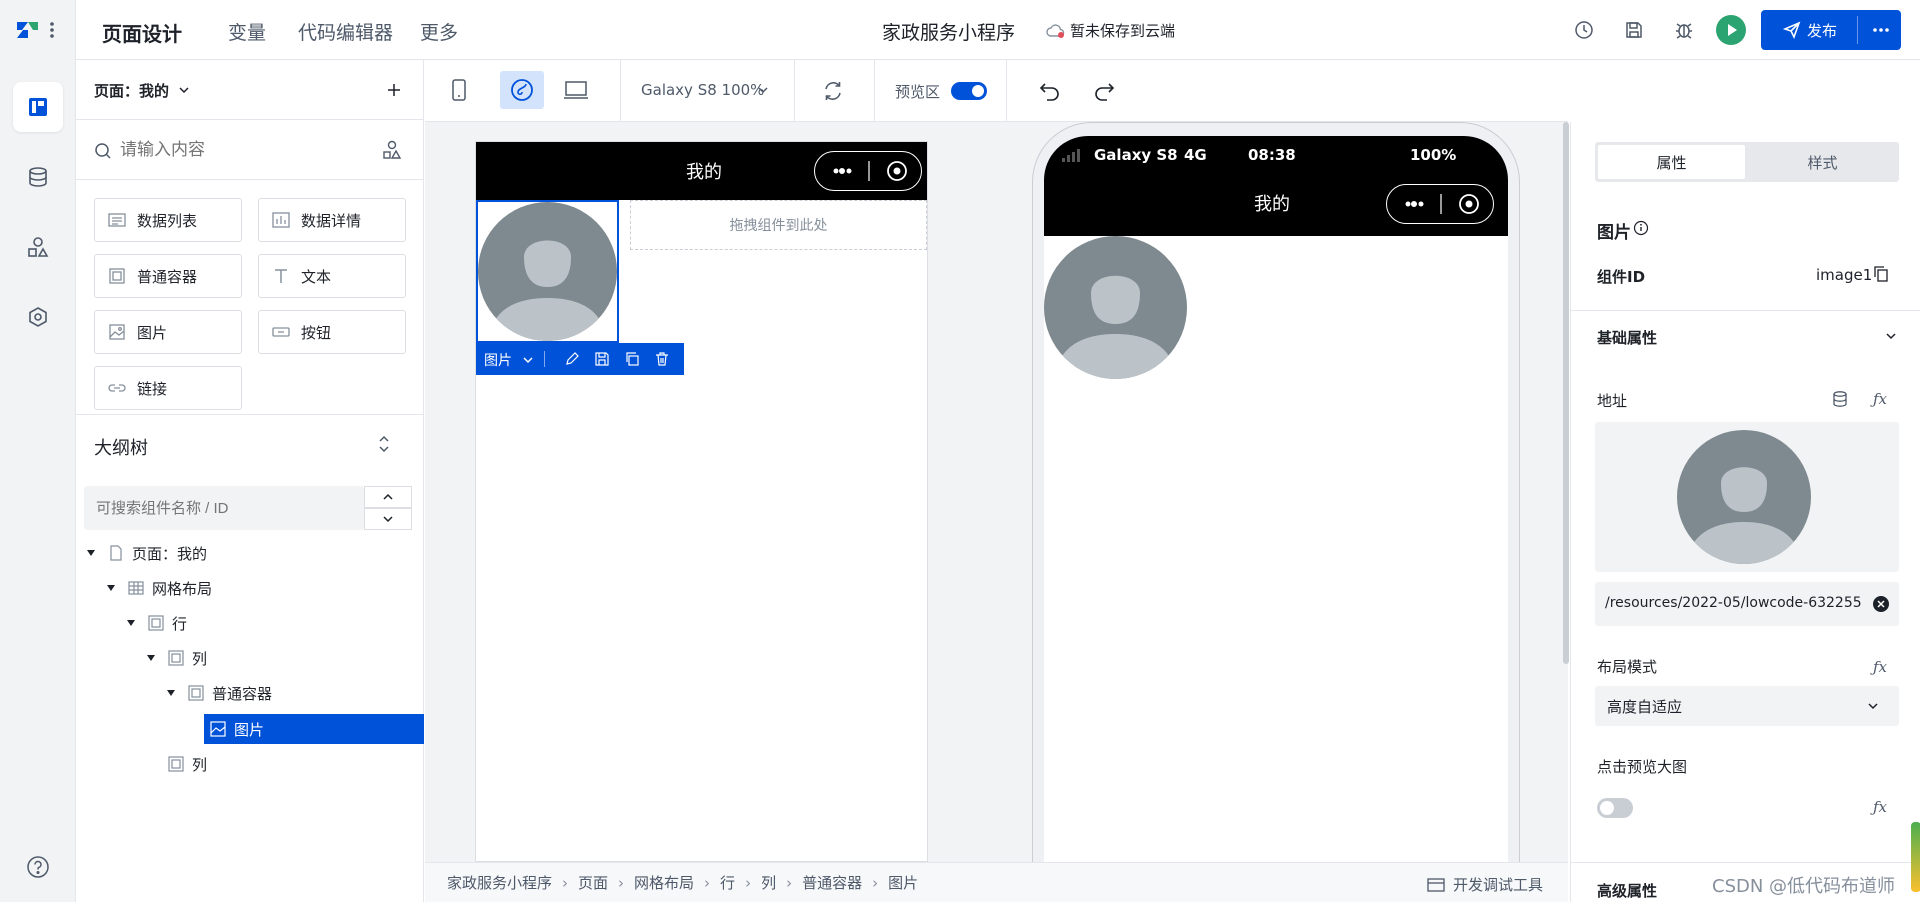 Image resolution: width=1920 pixels, height=902 pixels. Describe the element at coordinates (1584, 30) in the screenshot. I see `history-icon` at that location.